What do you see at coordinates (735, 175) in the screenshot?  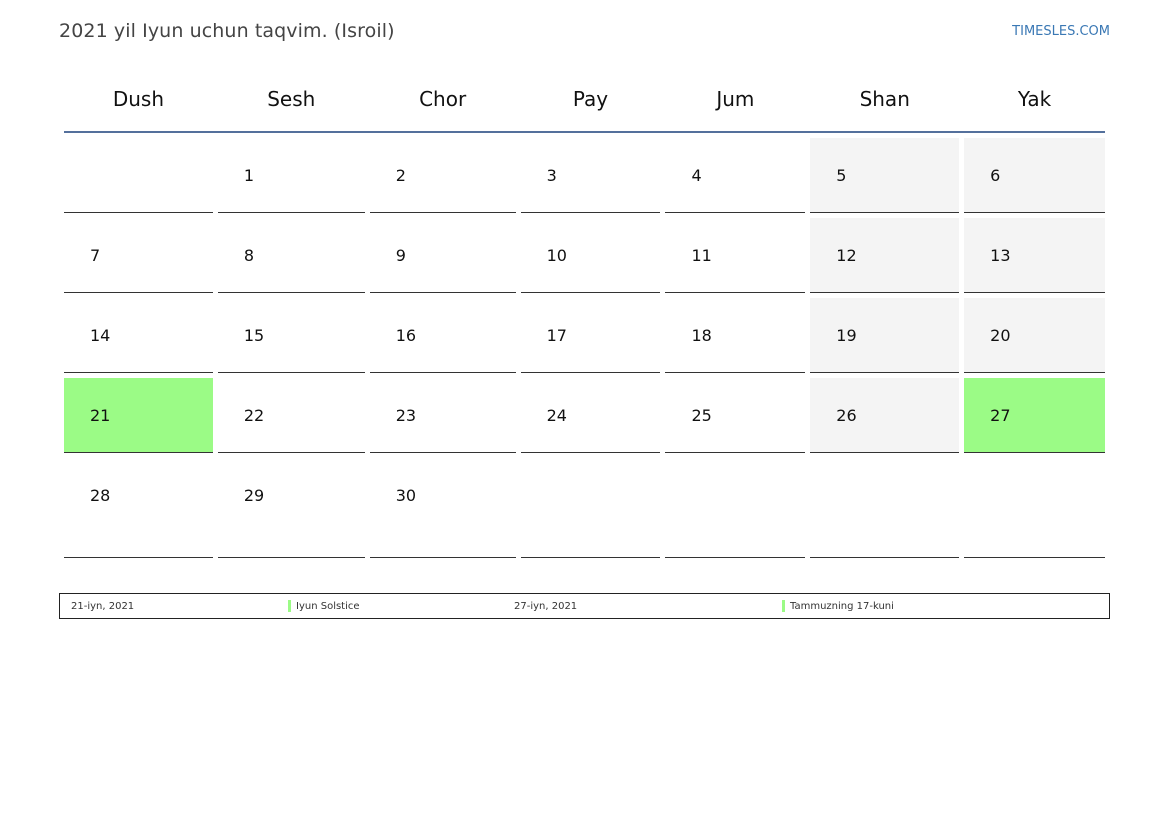 I see `day-cell: 4` at bounding box center [735, 175].